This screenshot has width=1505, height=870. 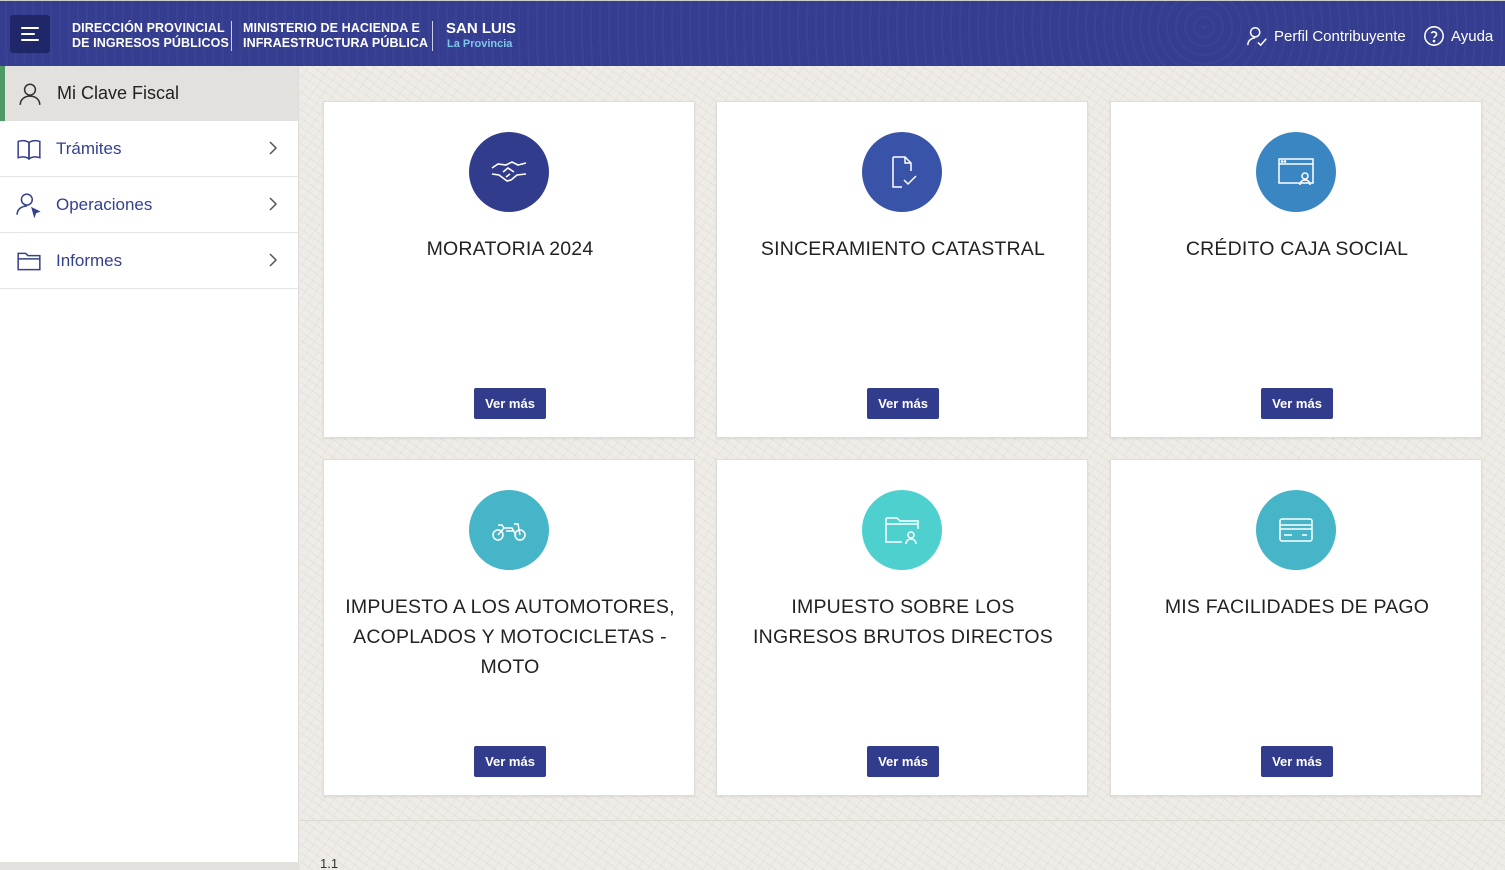 What do you see at coordinates (902, 269) in the screenshot?
I see `card-sinceramiento-catastral: SINCERAMIENTO CATASTRAL Ver más` at bounding box center [902, 269].